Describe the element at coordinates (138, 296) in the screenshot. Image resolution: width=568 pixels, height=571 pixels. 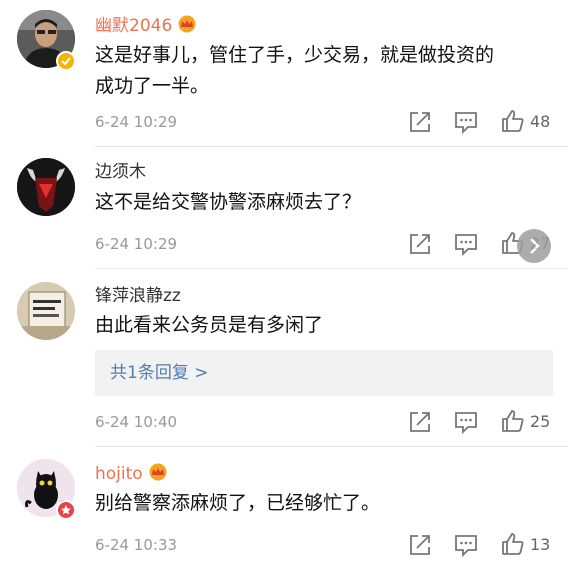
I see `username: 锋萍浪静zz` at that location.